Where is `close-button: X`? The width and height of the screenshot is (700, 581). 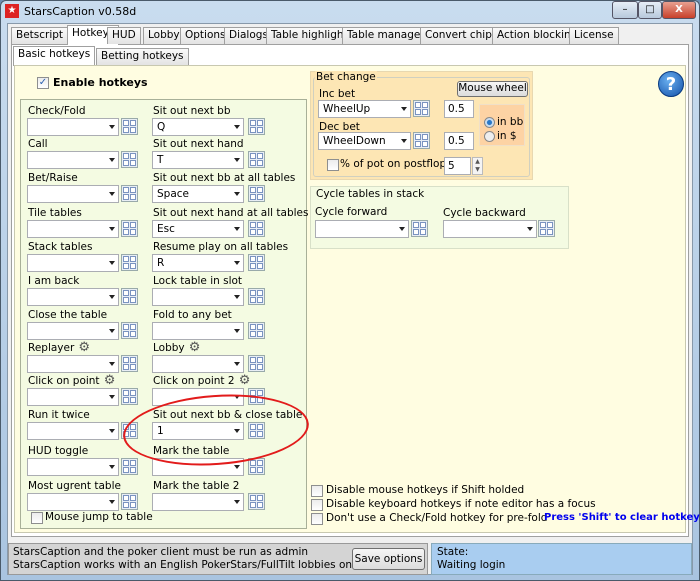
close-button: X is located at coordinates (679, 10).